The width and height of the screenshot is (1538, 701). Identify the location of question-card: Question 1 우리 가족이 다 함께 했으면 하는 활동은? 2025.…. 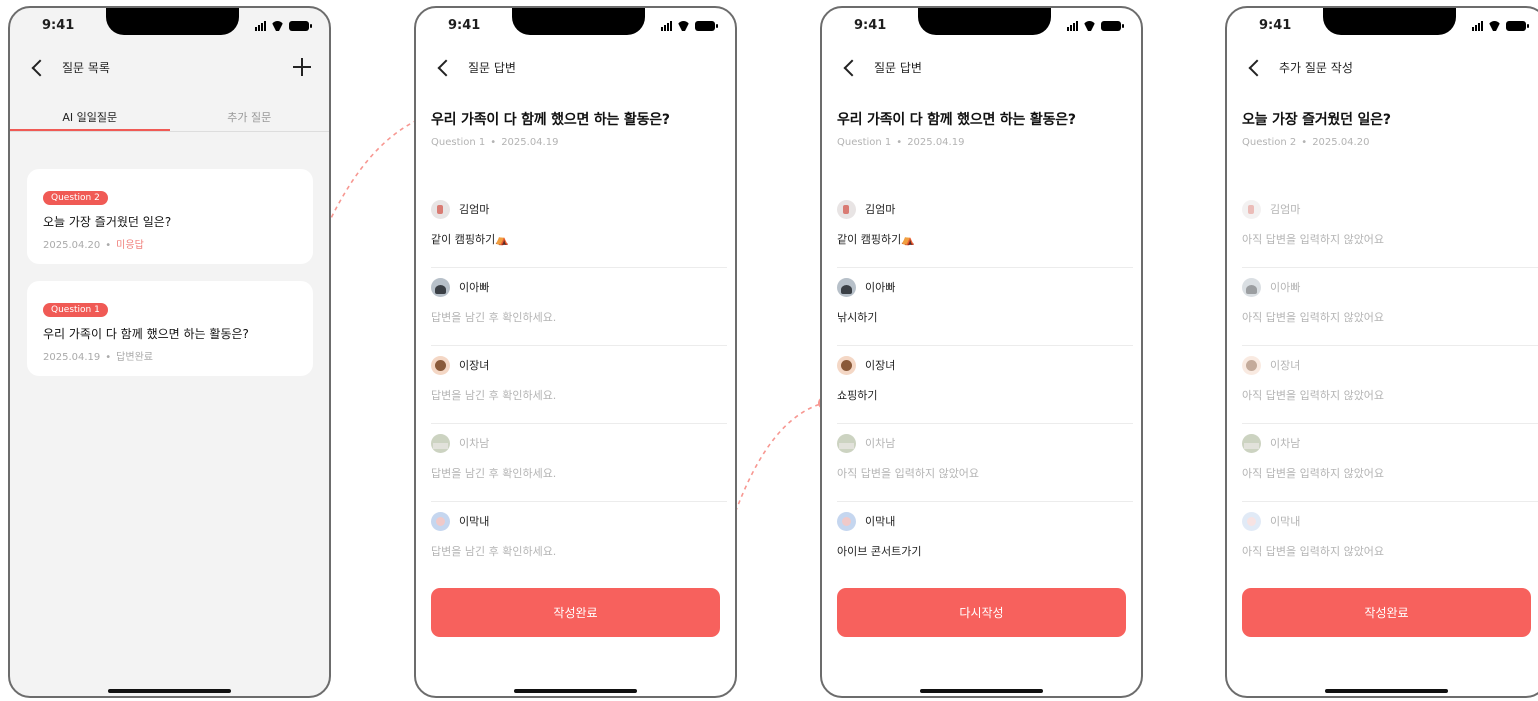
(170, 328).